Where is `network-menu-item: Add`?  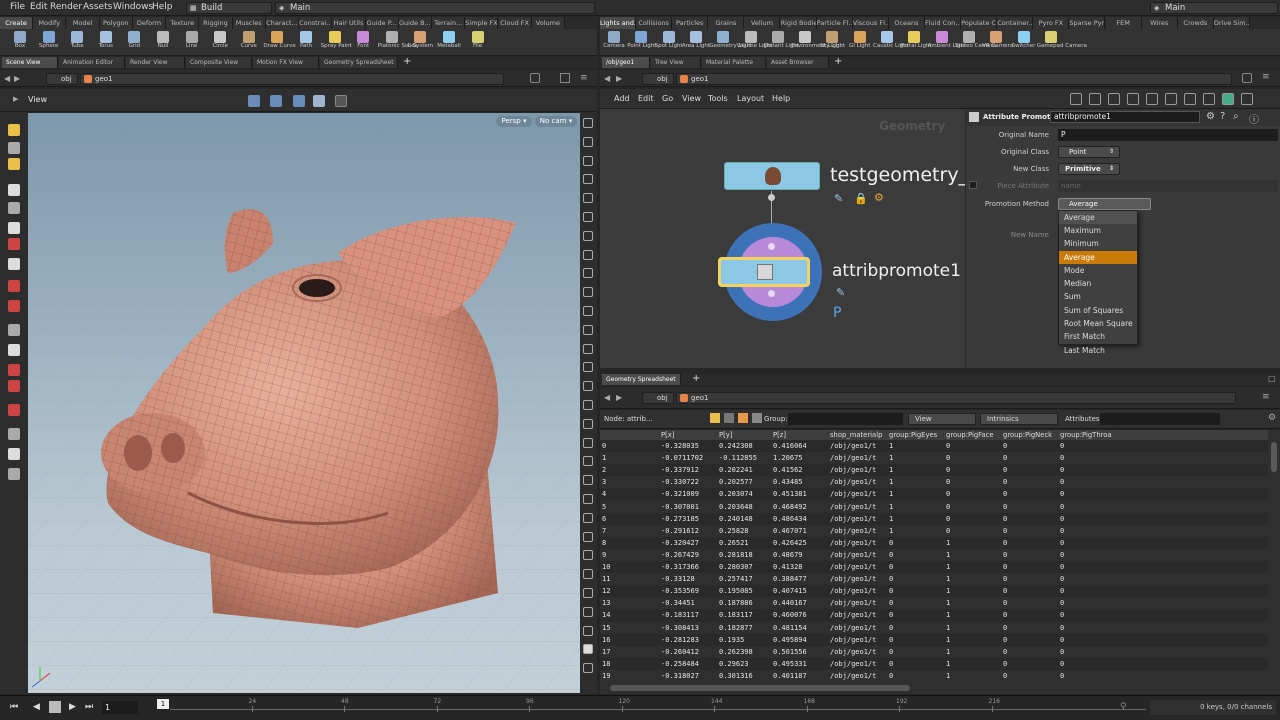
network-menu-item: Add is located at coordinates (622, 98).